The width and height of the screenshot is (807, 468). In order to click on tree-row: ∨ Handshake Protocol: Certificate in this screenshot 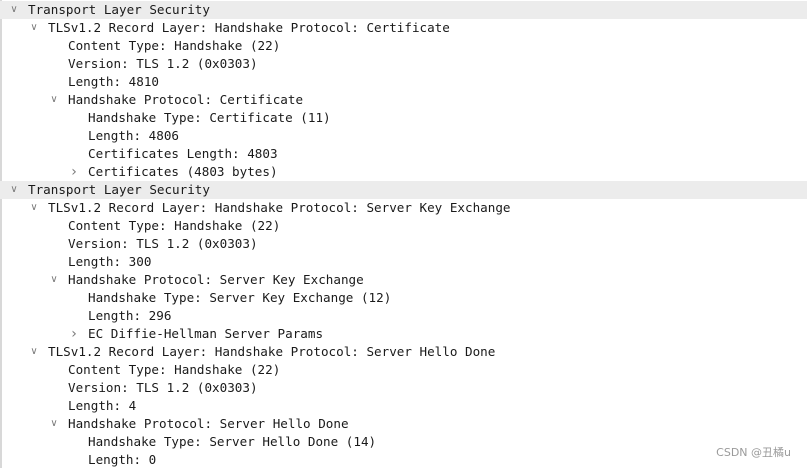, I will do `click(403, 100)`.